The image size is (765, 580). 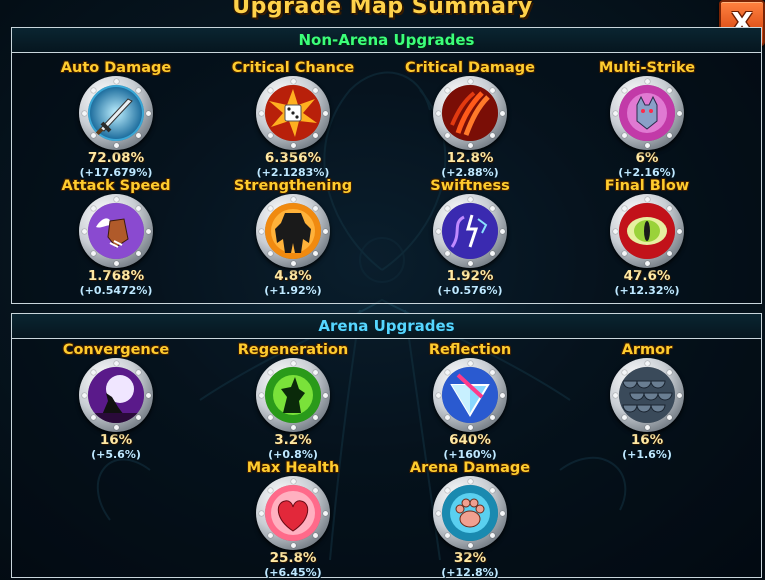 I want to click on upgrade-critical-chance: Critical Chance 6.356% (+2.1283%), so click(x=293, y=119).